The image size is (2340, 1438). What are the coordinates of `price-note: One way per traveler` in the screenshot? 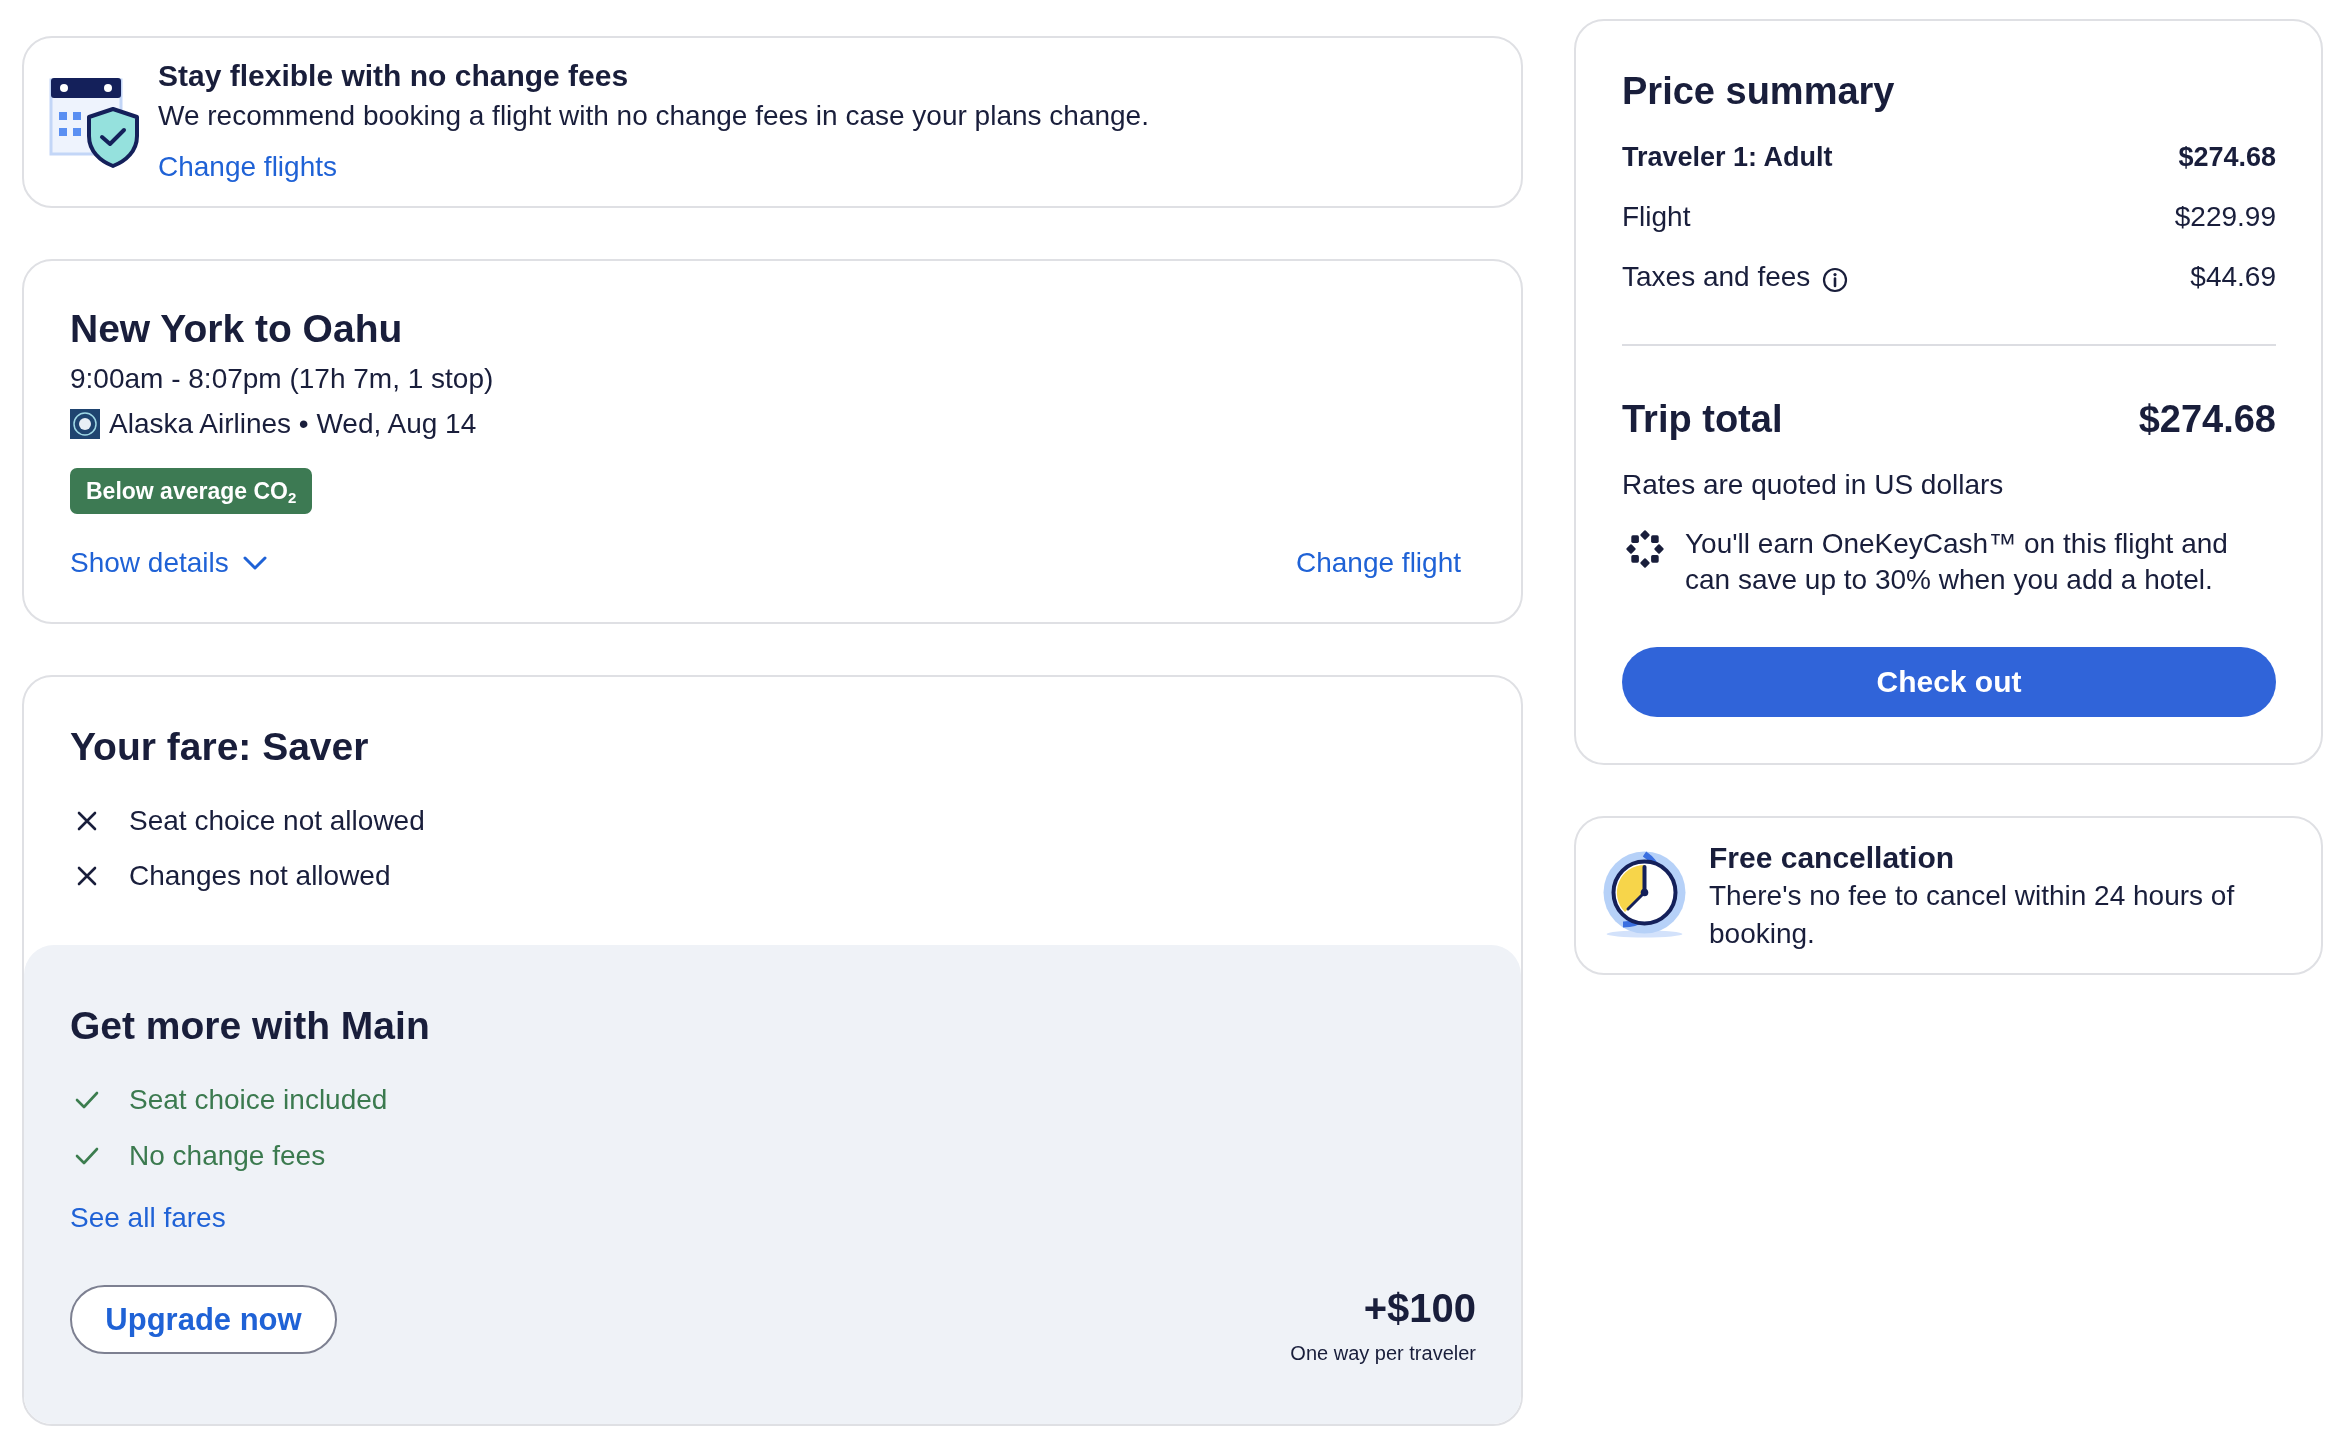 It's located at (1383, 1353).